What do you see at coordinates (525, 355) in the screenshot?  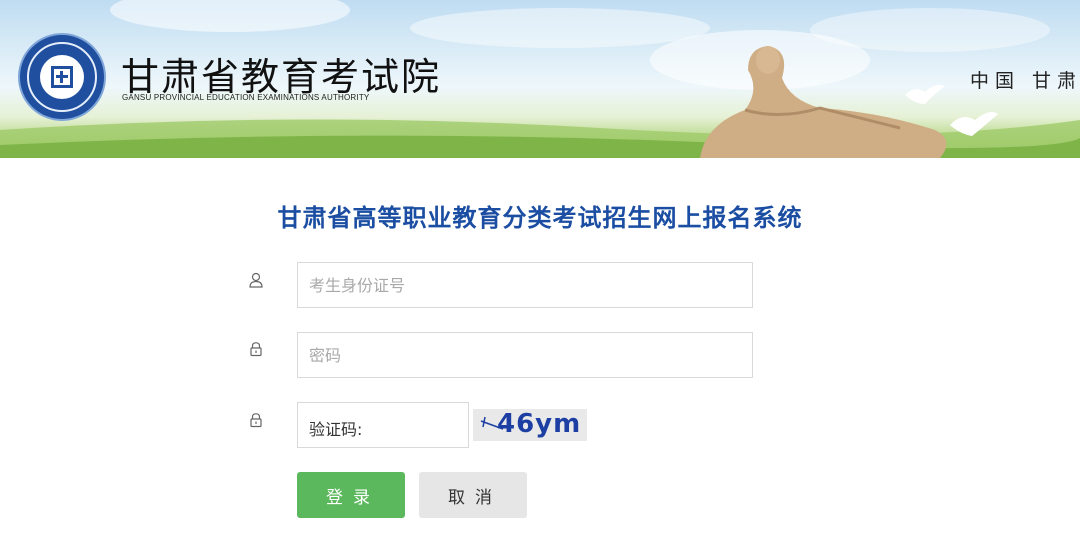 I see `password-input` at bounding box center [525, 355].